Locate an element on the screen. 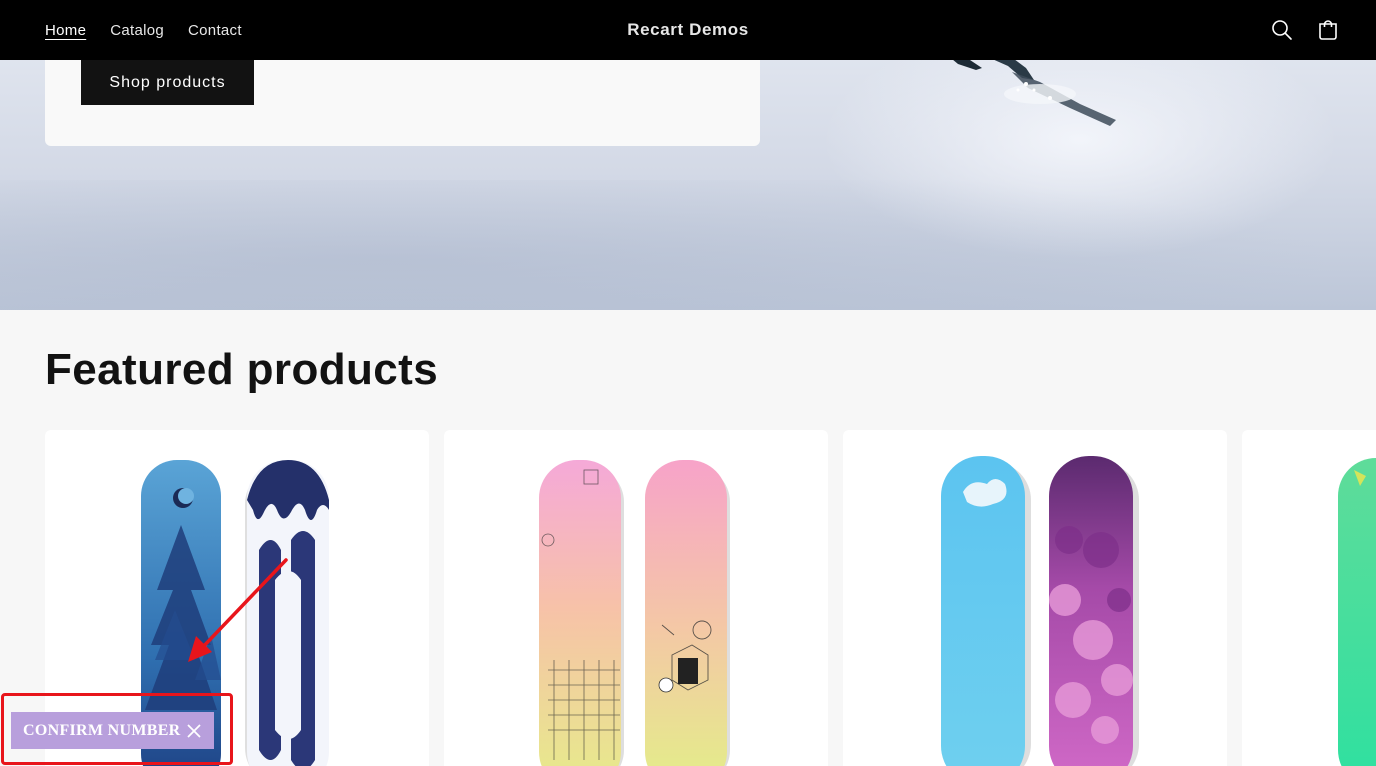 Image resolution: width=1376 pixels, height=766 pixels. header-icons is located at coordinates (1305, 30).